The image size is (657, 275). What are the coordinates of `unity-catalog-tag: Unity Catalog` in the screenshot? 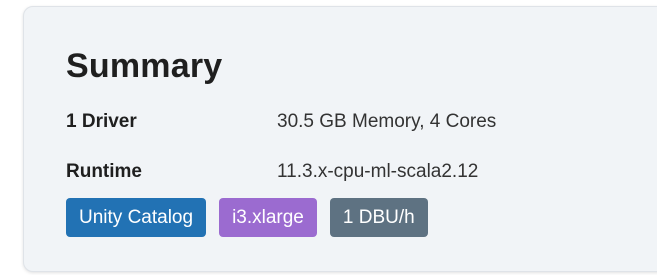 It's located at (136, 217).